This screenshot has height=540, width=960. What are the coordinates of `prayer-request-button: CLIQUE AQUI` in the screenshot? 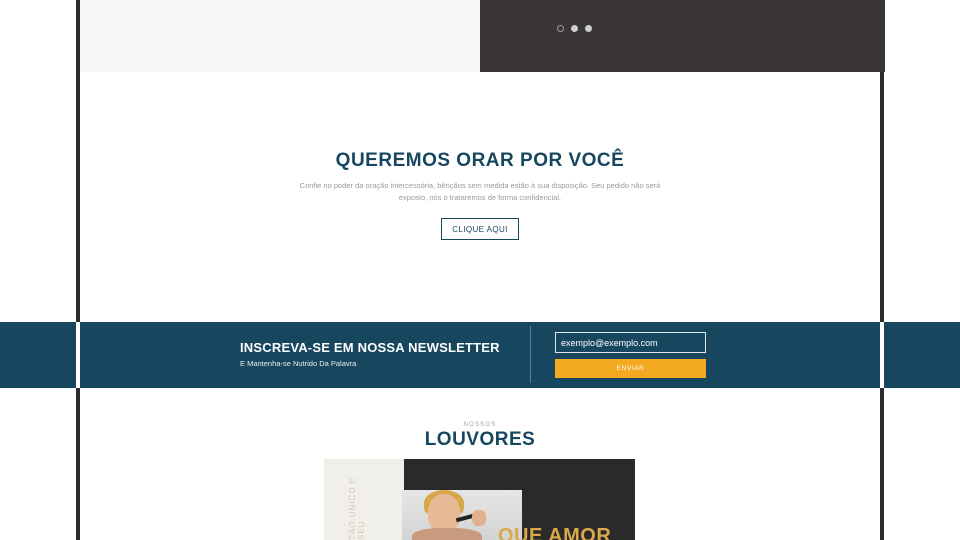 It's located at (480, 229).